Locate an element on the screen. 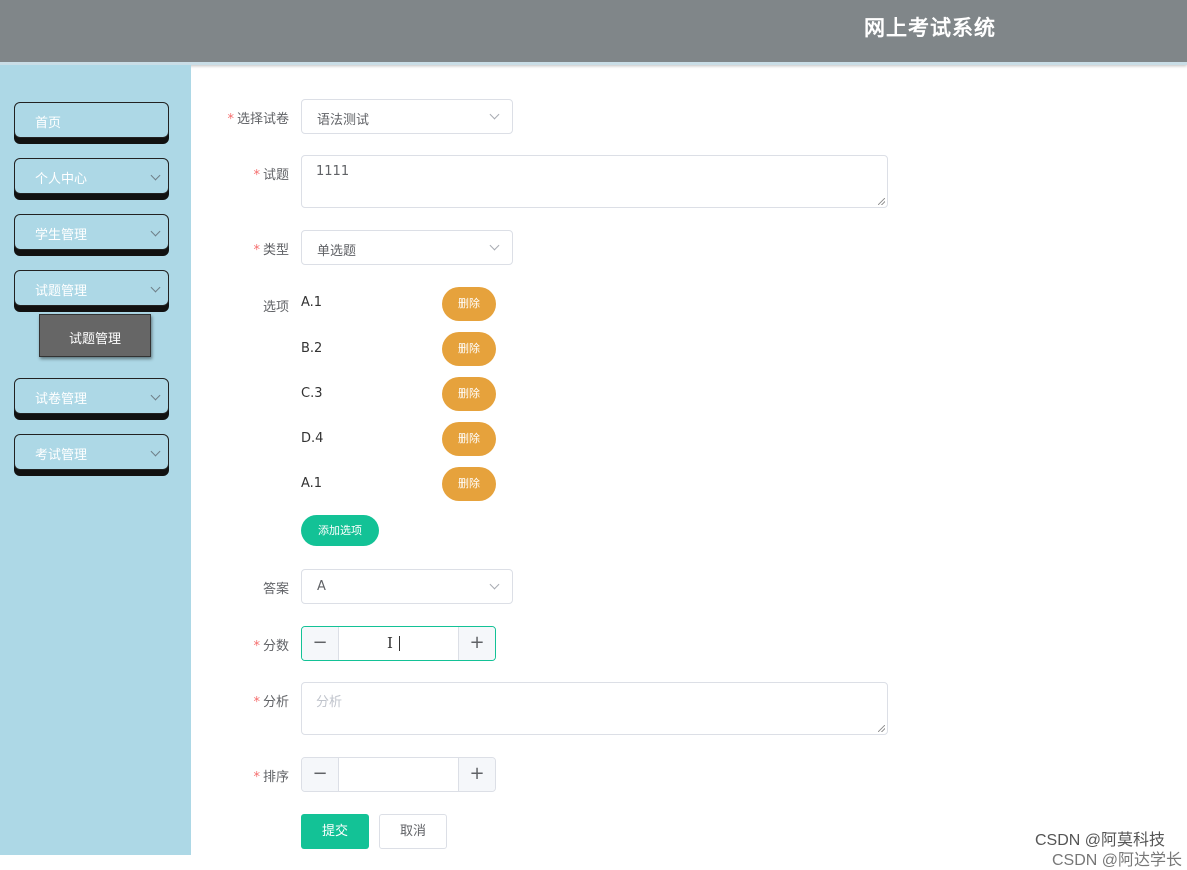  type-select: 单选题 is located at coordinates (407, 247).